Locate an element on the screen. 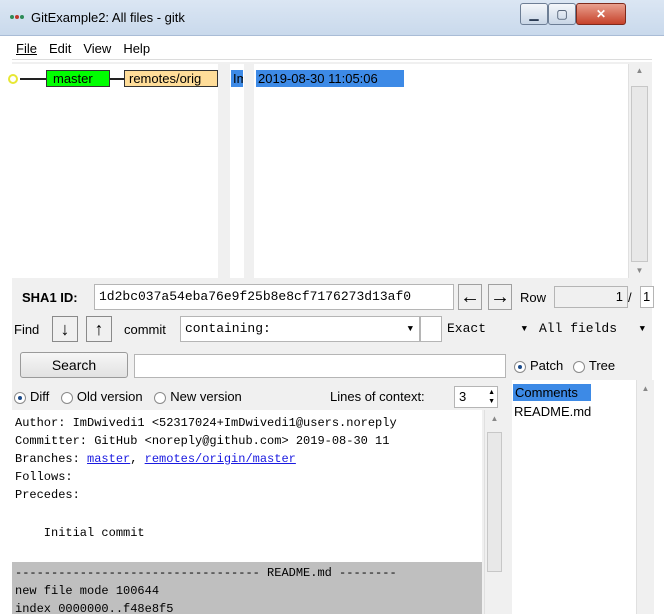 This screenshot has width=664, height=616. context-lines-label: Lines of context: is located at coordinates (377, 396).